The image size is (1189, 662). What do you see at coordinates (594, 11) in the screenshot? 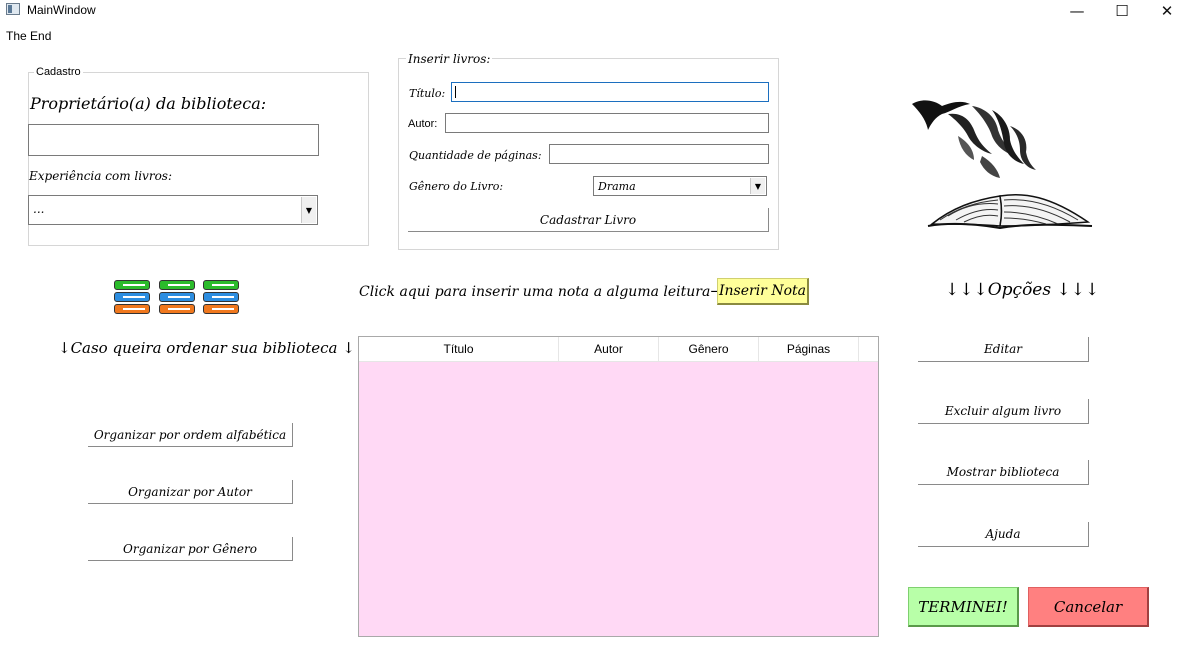
I see `title-bar: MainWindow — ☐ ✕` at bounding box center [594, 11].